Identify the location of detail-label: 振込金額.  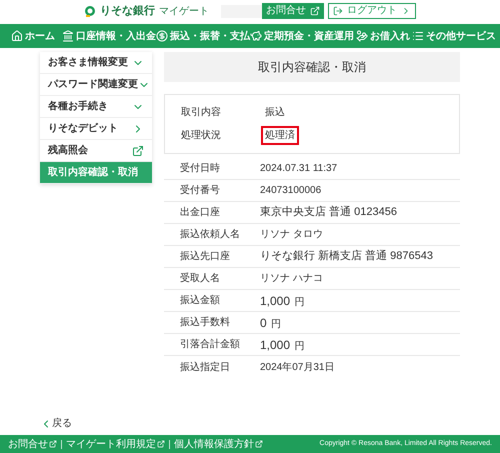
(200, 301).